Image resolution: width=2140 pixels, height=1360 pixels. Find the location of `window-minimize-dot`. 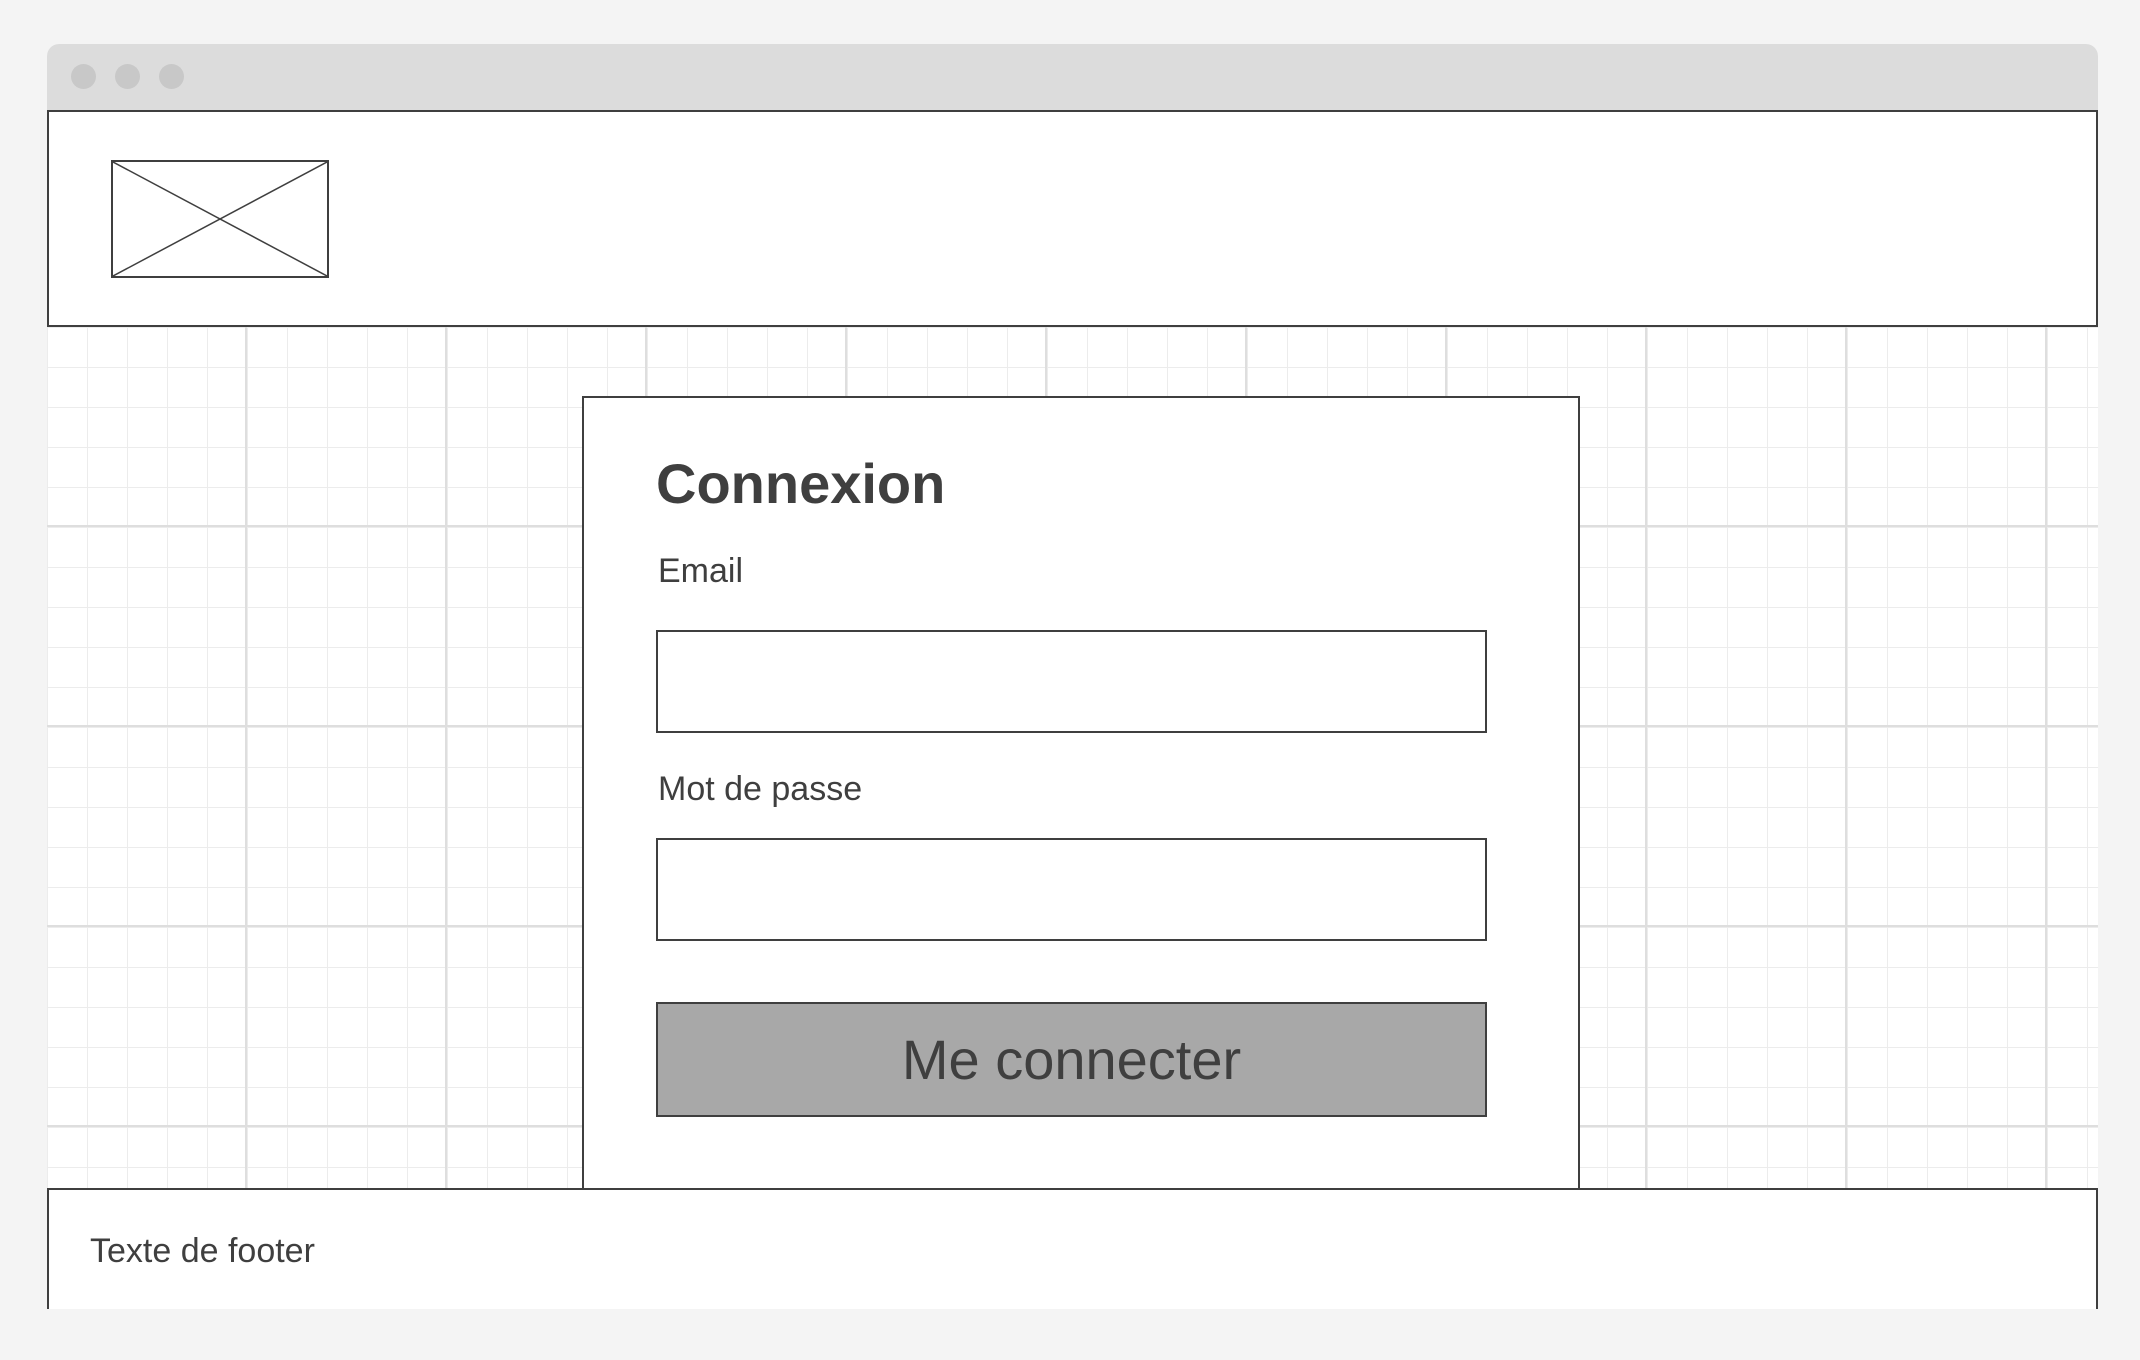

window-minimize-dot is located at coordinates (127, 76).